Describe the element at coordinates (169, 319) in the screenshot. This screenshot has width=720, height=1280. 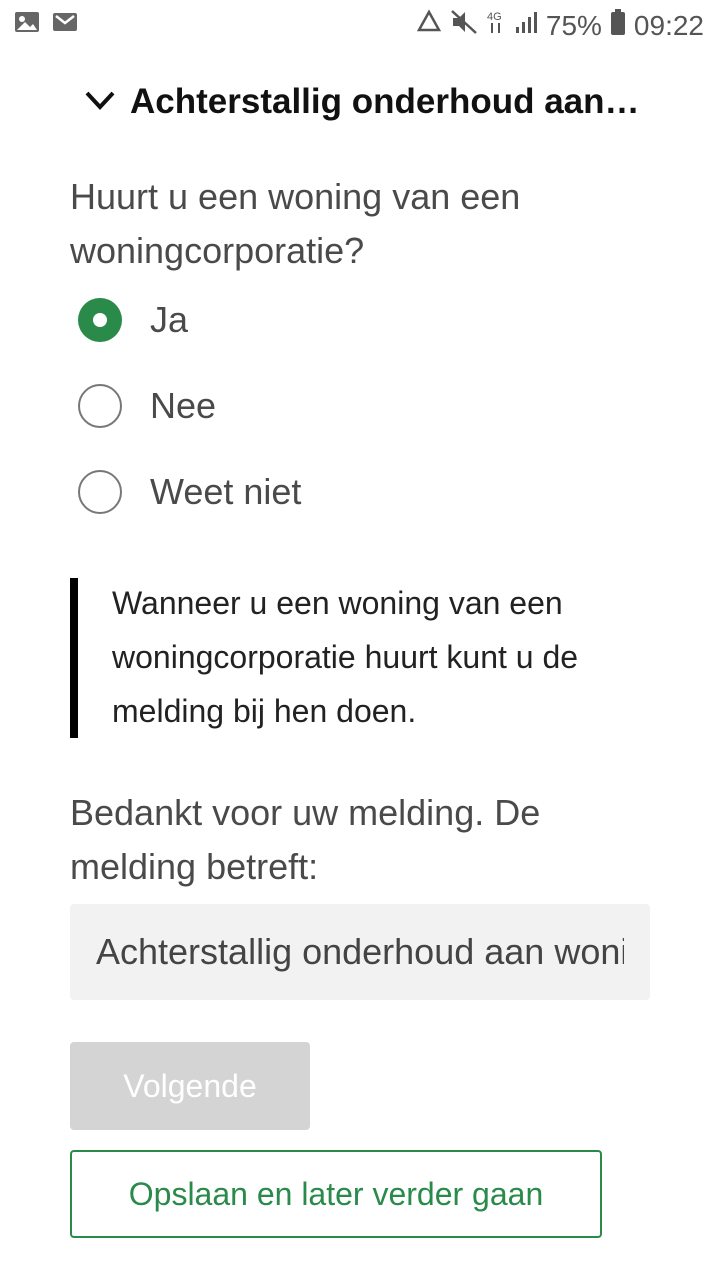
I see `radio-label: Ja` at that location.